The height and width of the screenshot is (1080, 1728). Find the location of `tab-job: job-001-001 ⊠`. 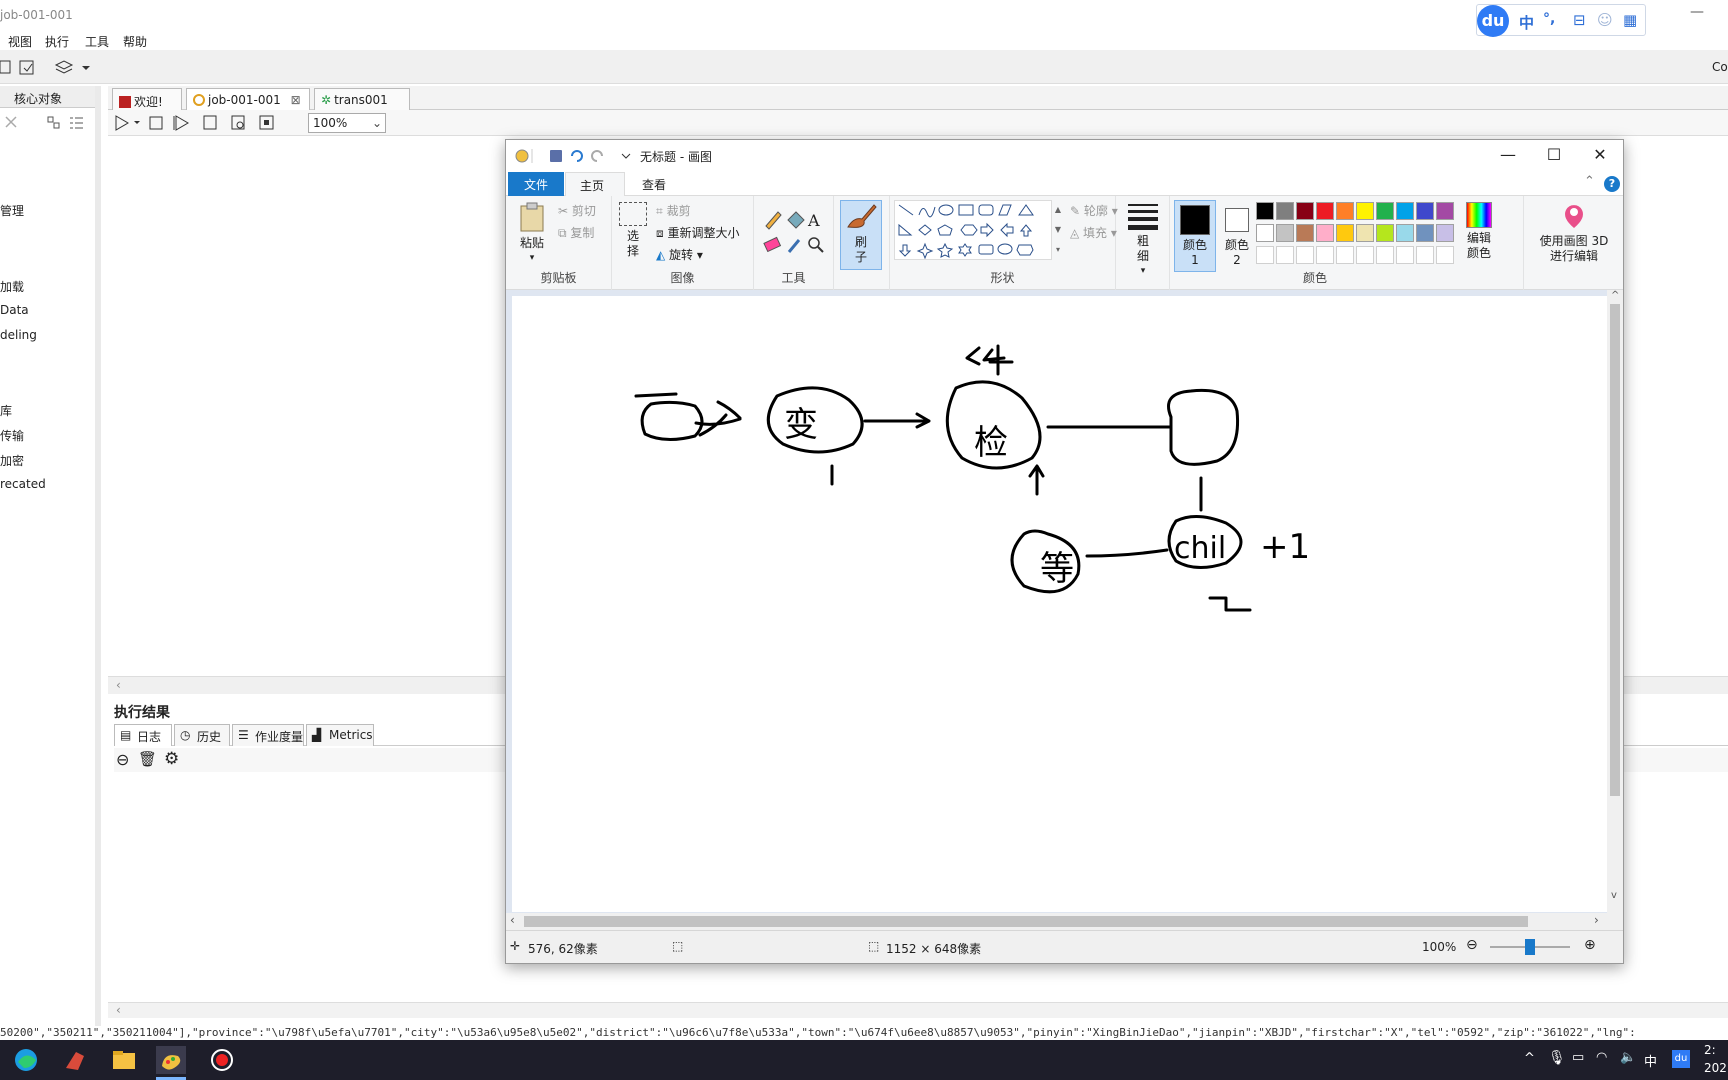

tab-job: job-001-001 ⊠ is located at coordinates (248, 99).